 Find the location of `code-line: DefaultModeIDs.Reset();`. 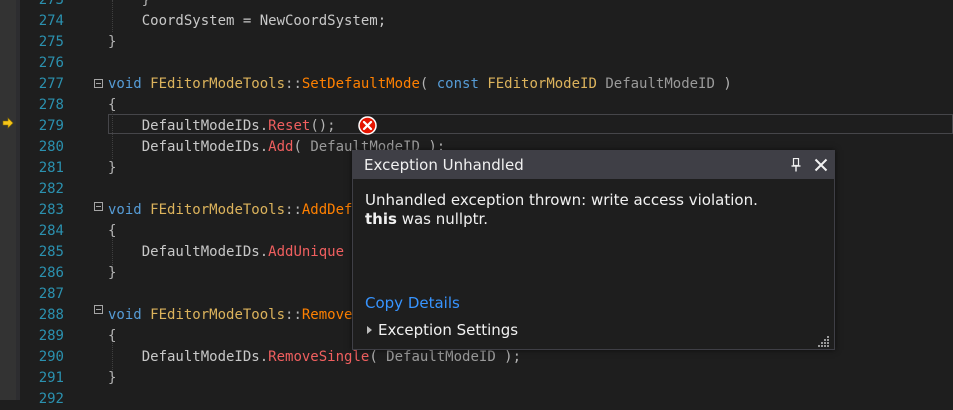

code-line: DefaultModeIDs.Reset(); is located at coordinates (222, 126).